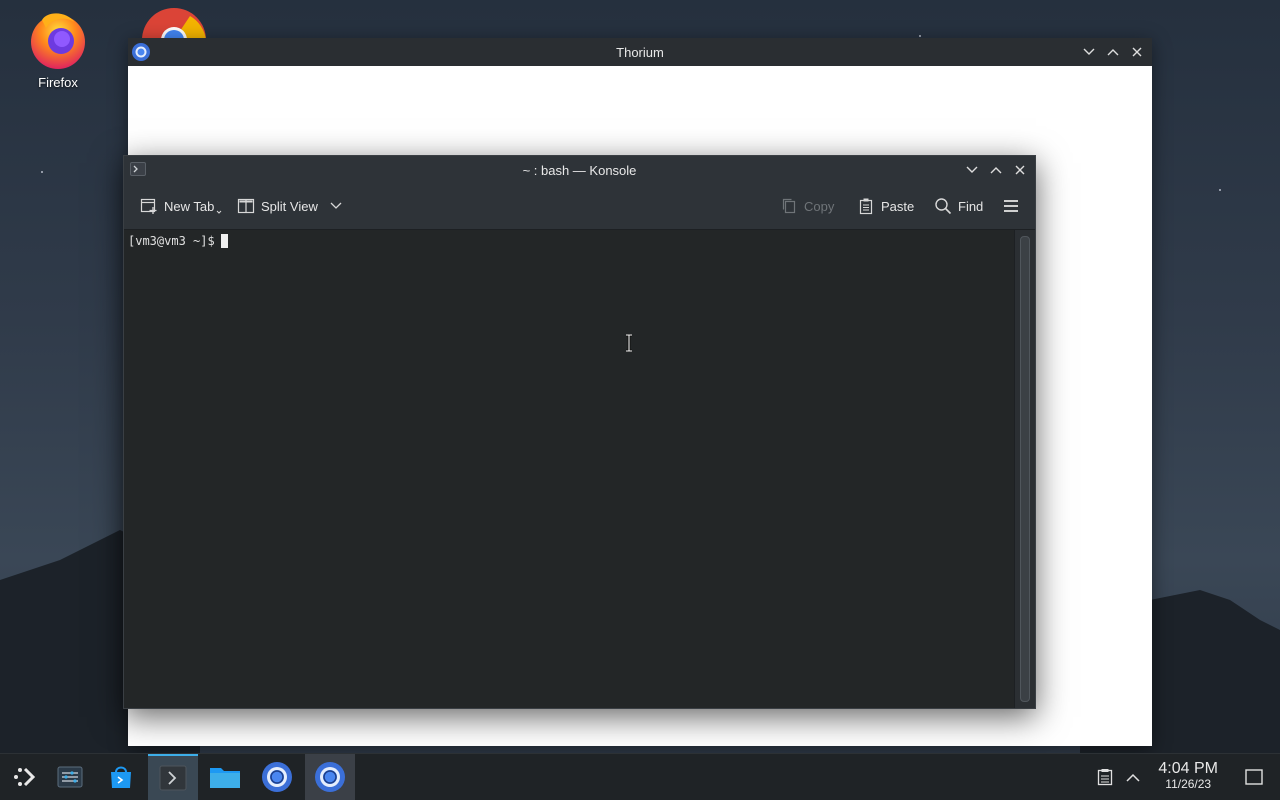  What do you see at coordinates (640, 776) in the screenshot?
I see `taskbar: 4:04 PM 11/26/23` at bounding box center [640, 776].